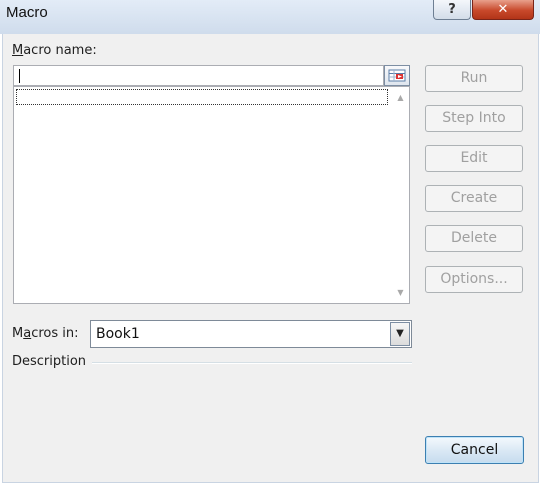  What do you see at coordinates (400, 334) in the screenshot?
I see `chevron-down-icon: ▼` at bounding box center [400, 334].